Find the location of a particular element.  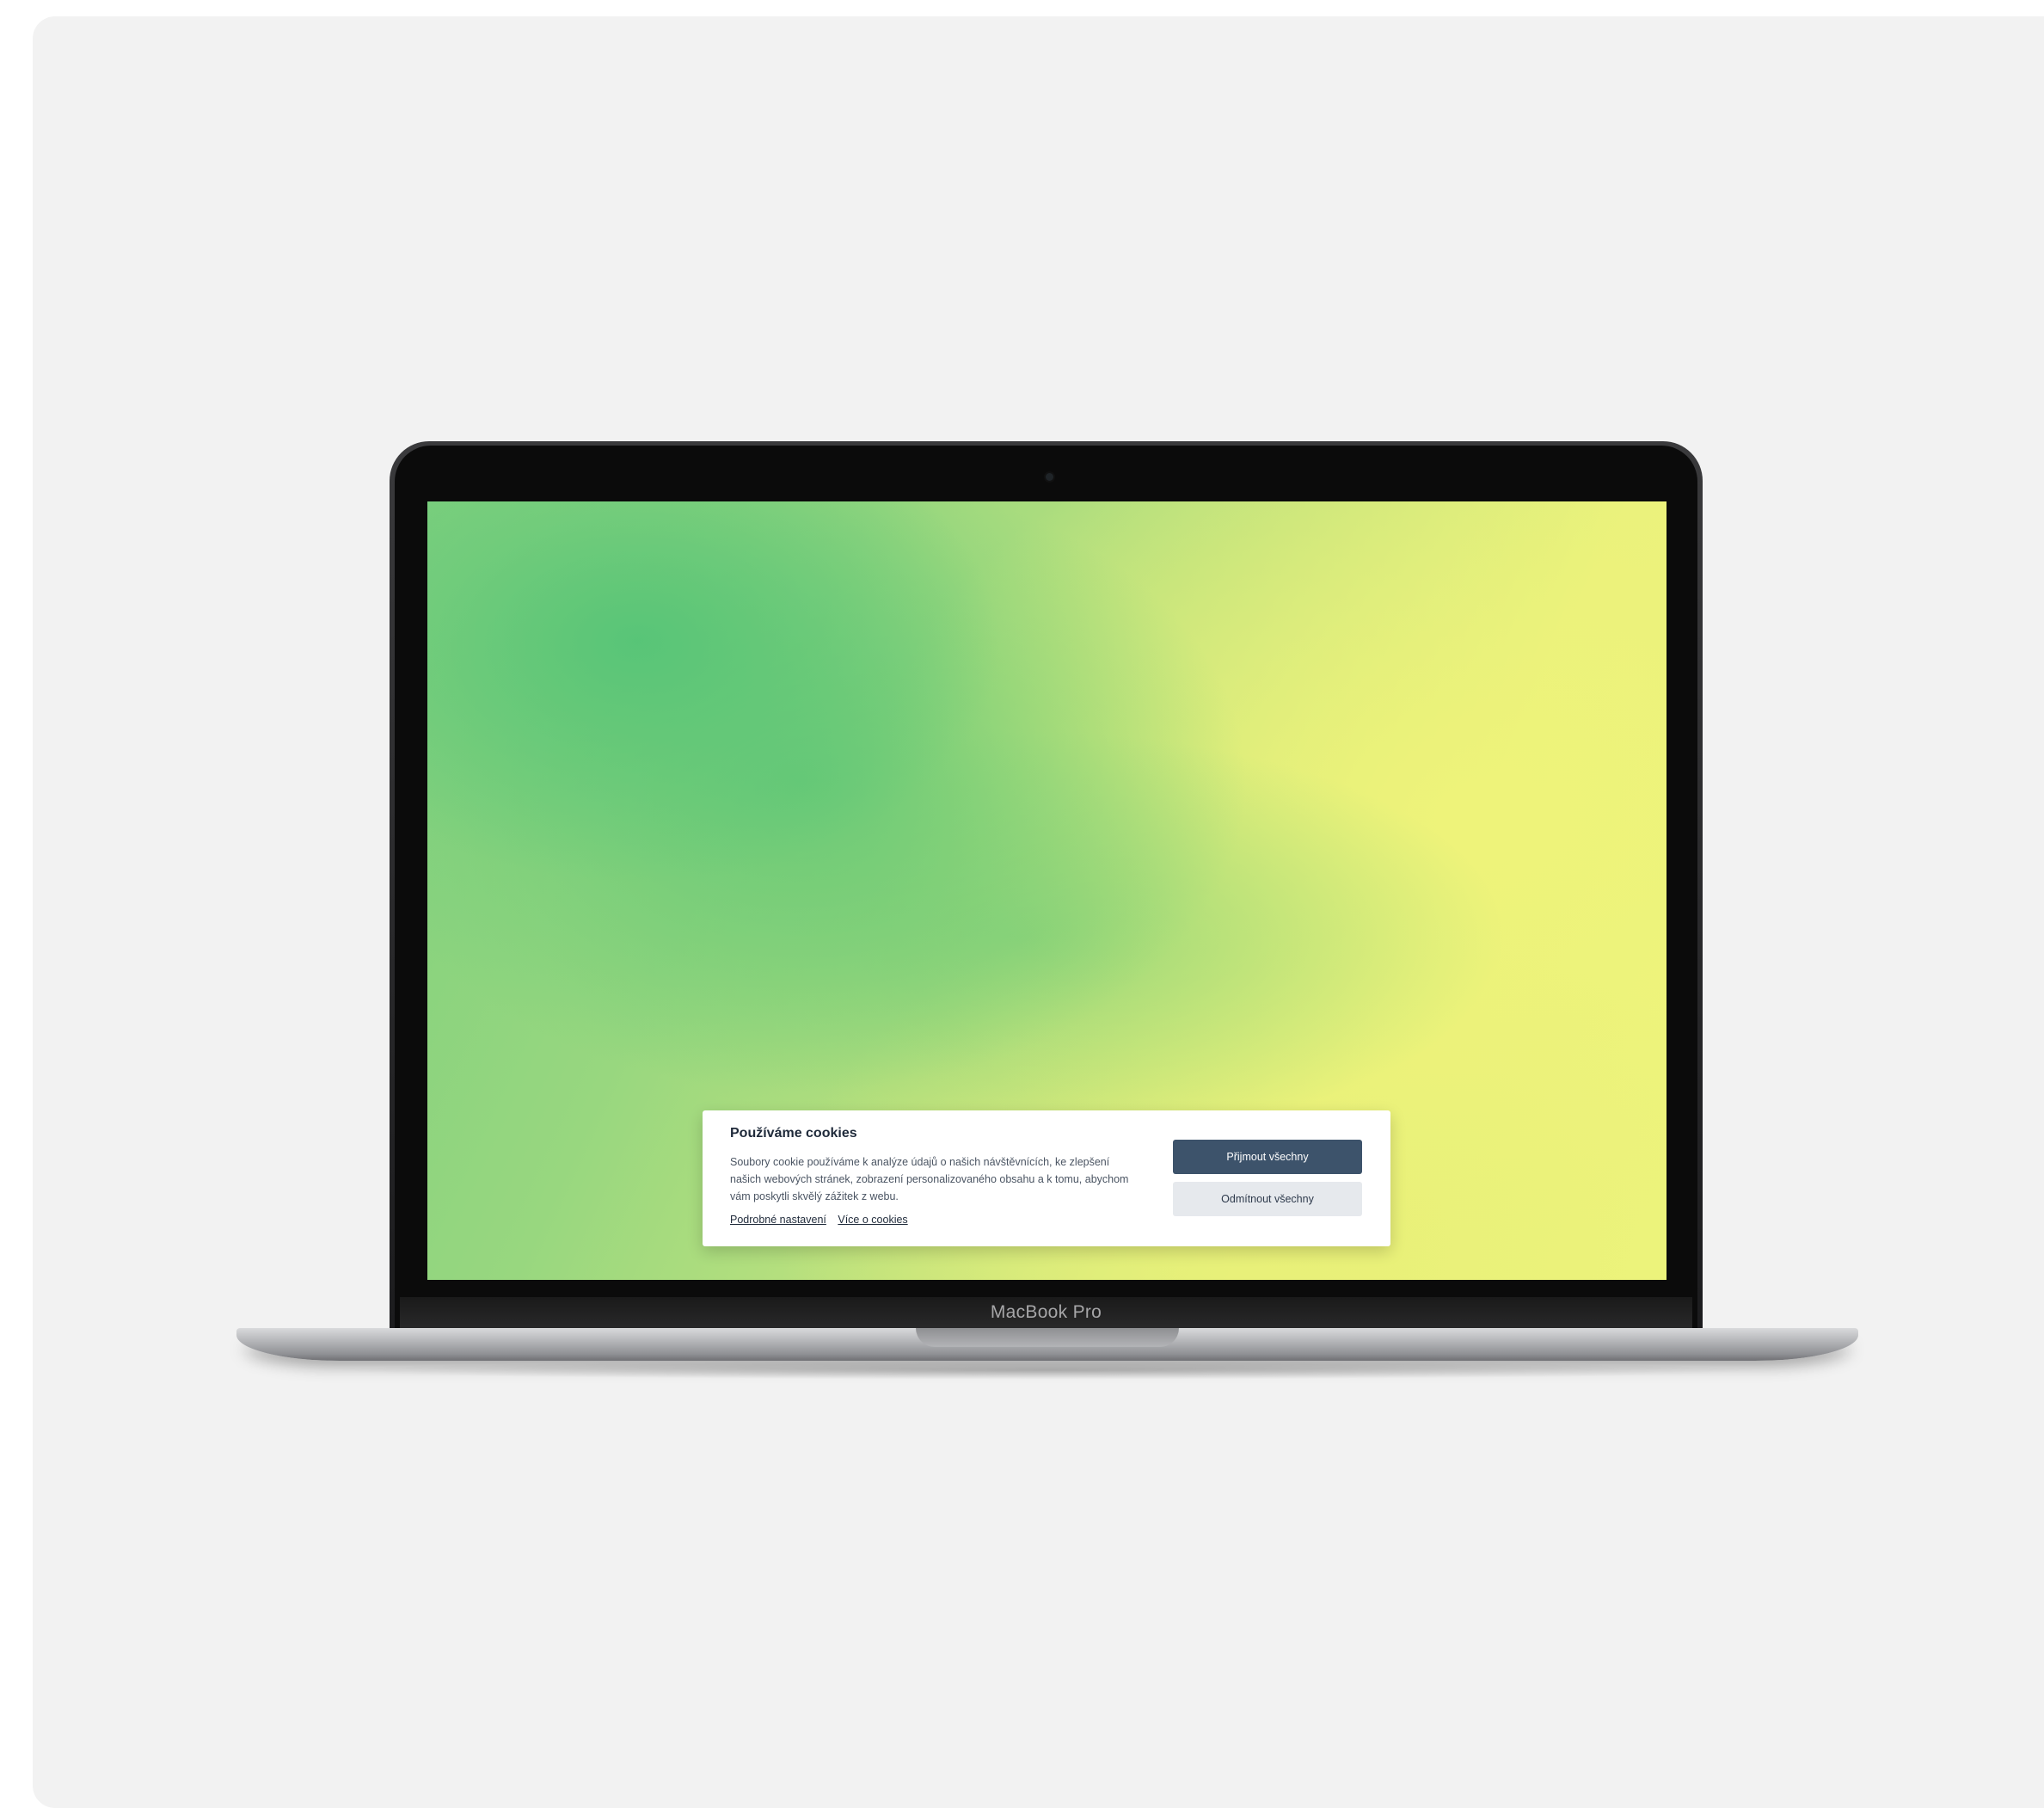

laptop-chin: MacBook Pro is located at coordinates (1046, 1314).